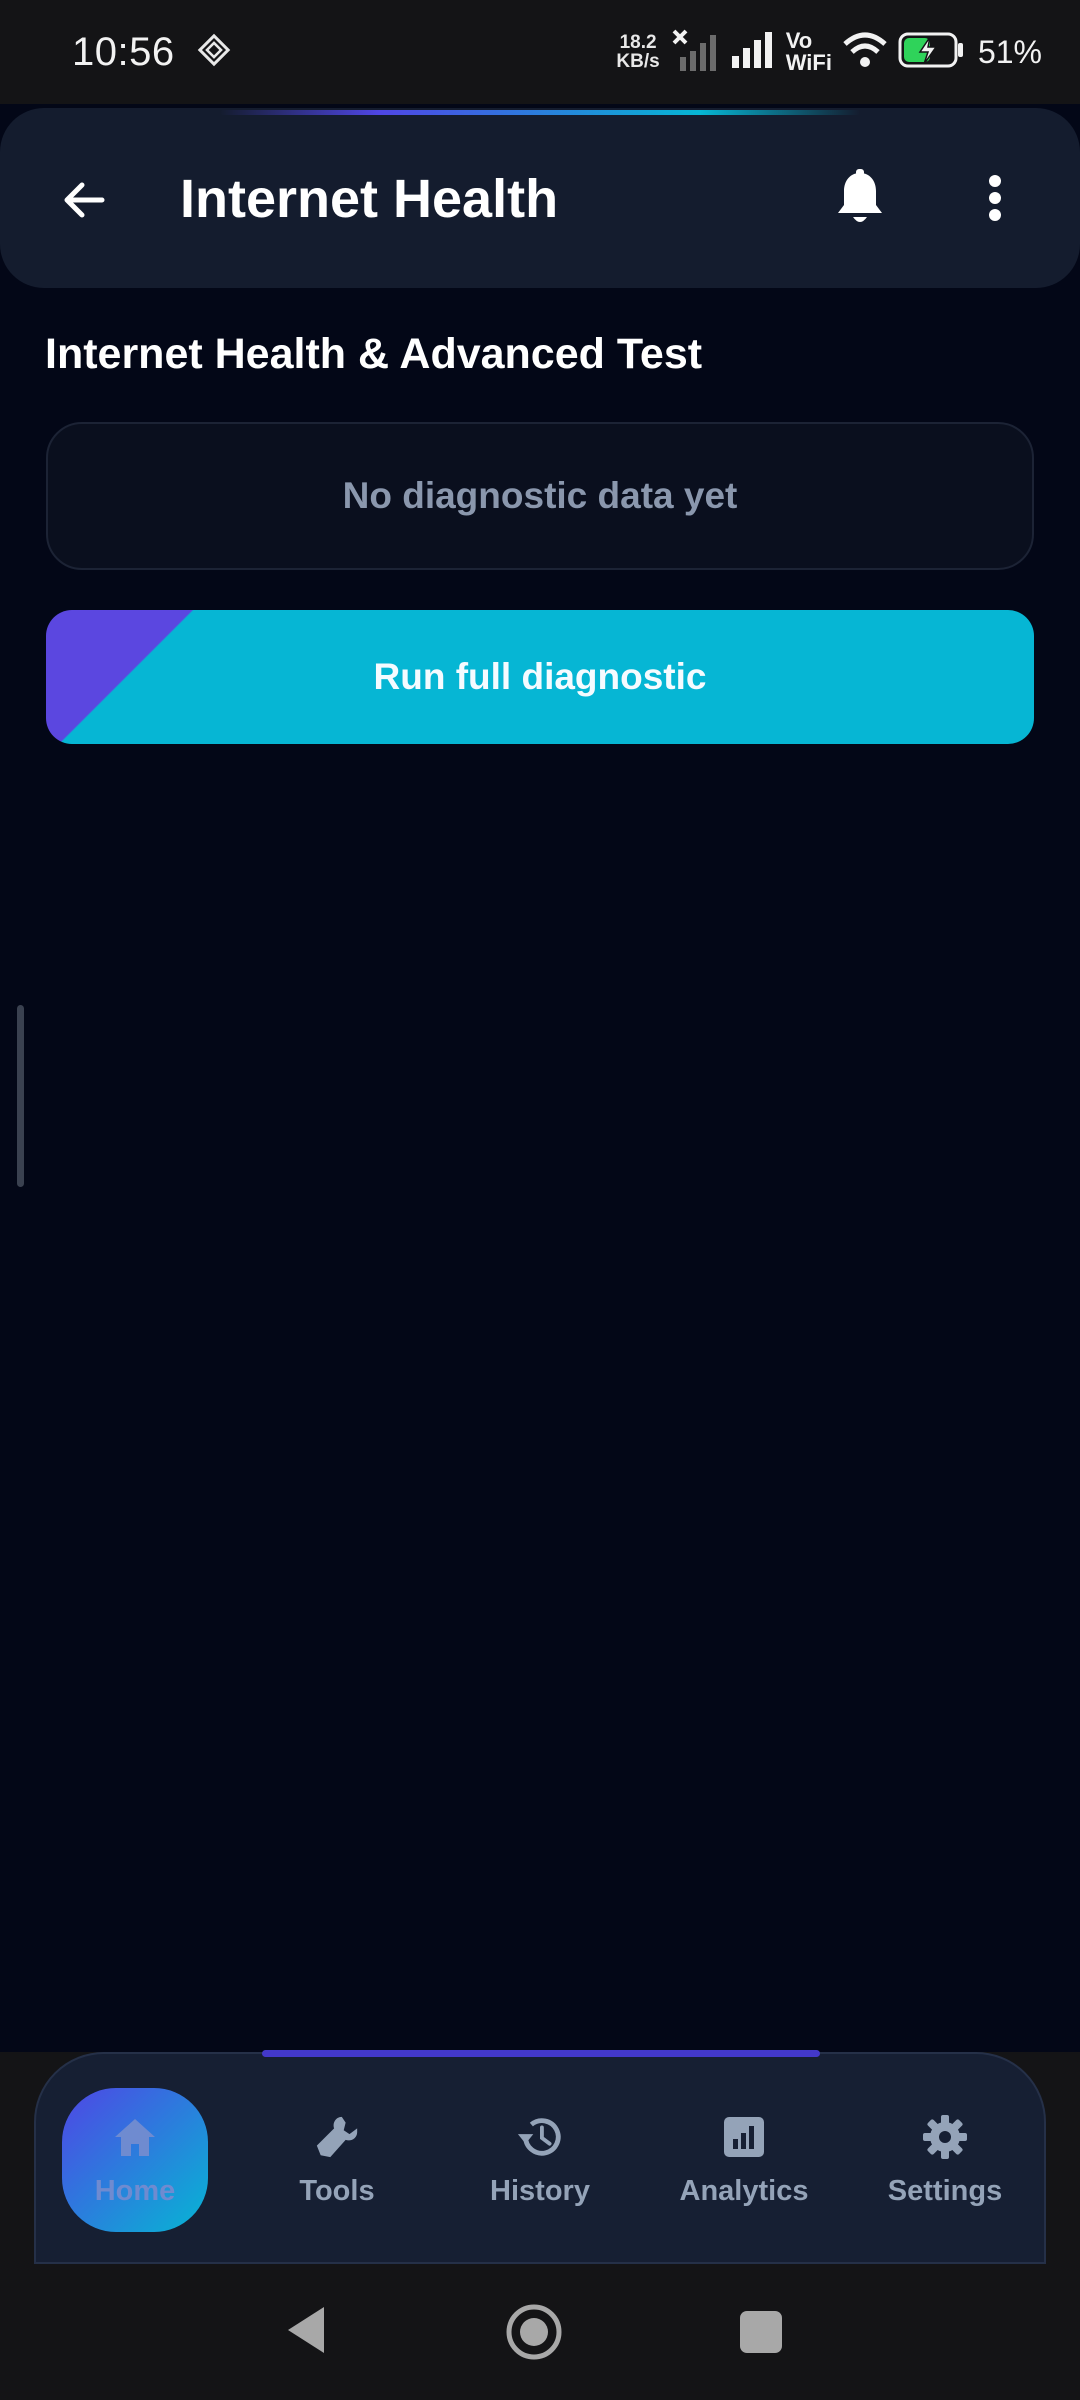 This screenshot has width=1080, height=2400. What do you see at coordinates (638, 61) in the screenshot?
I see `network-speed-unit: KB/s` at bounding box center [638, 61].